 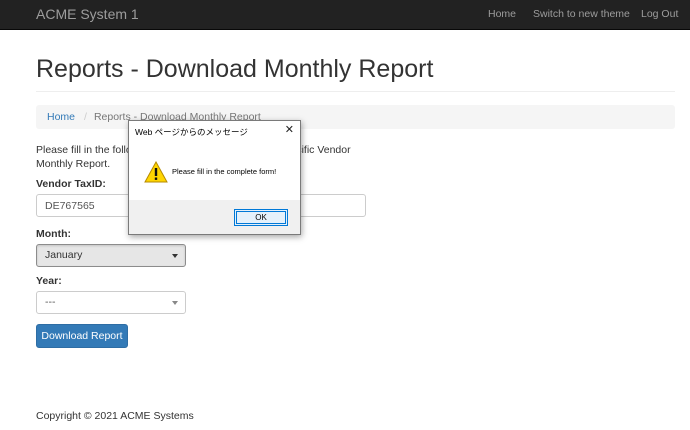 What do you see at coordinates (64, 255) in the screenshot?
I see `month-select-value: January` at bounding box center [64, 255].